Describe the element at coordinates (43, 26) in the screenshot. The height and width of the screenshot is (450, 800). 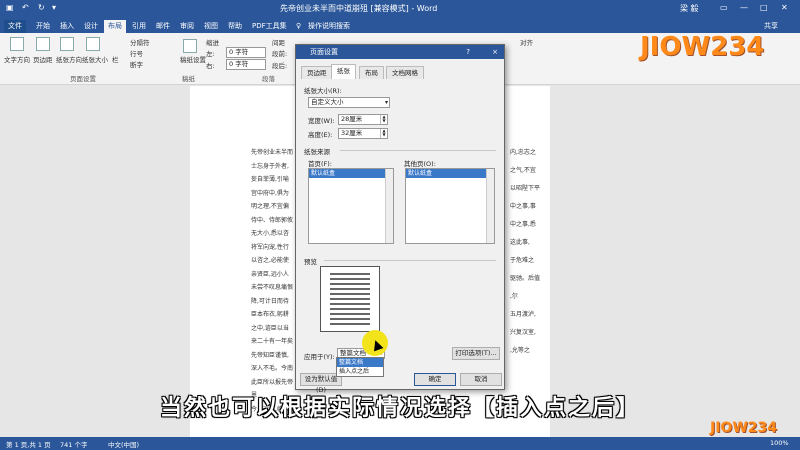
I see `tab-home: 开始` at that location.